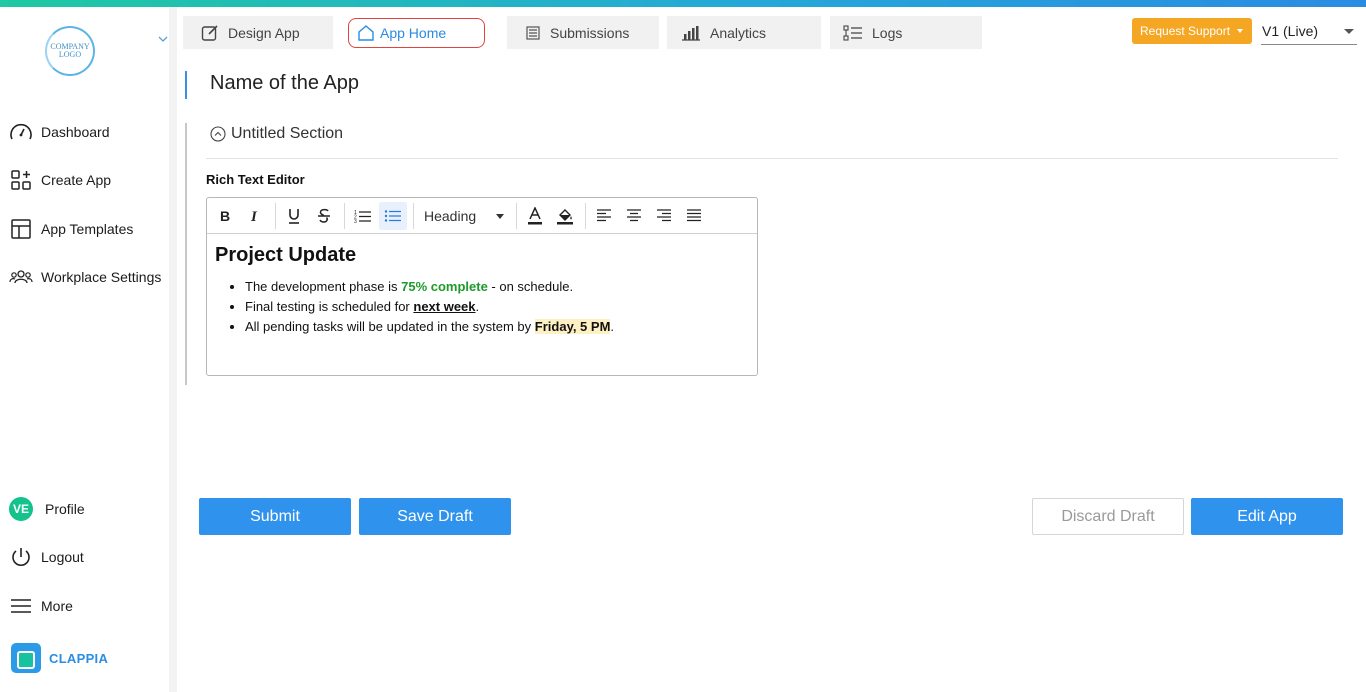  What do you see at coordinates (435, 516) in the screenshot?
I see `save-draft-button: Save Draft` at bounding box center [435, 516].